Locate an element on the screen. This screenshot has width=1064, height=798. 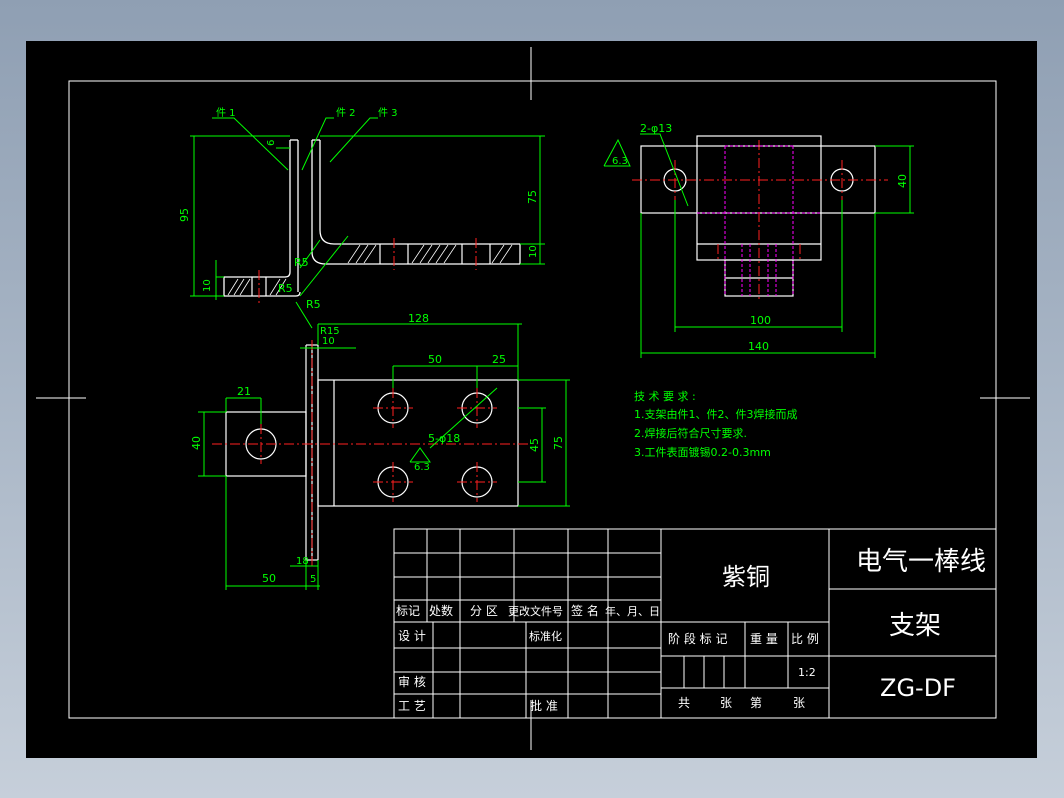
r5-label-b: R5 is located at coordinates (285, 288).